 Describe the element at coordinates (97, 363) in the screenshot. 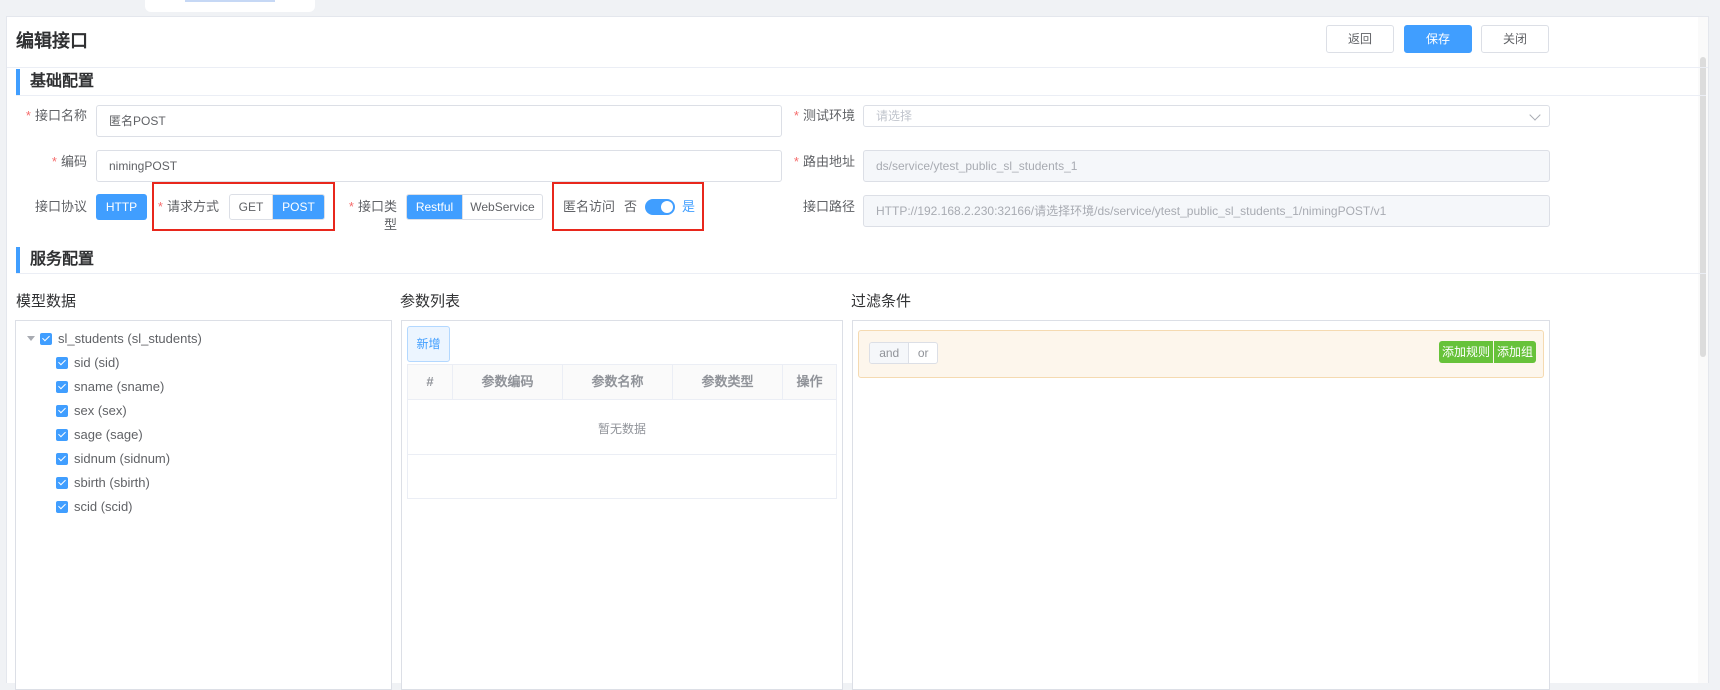

I see `tree-item: sid (sid)` at that location.